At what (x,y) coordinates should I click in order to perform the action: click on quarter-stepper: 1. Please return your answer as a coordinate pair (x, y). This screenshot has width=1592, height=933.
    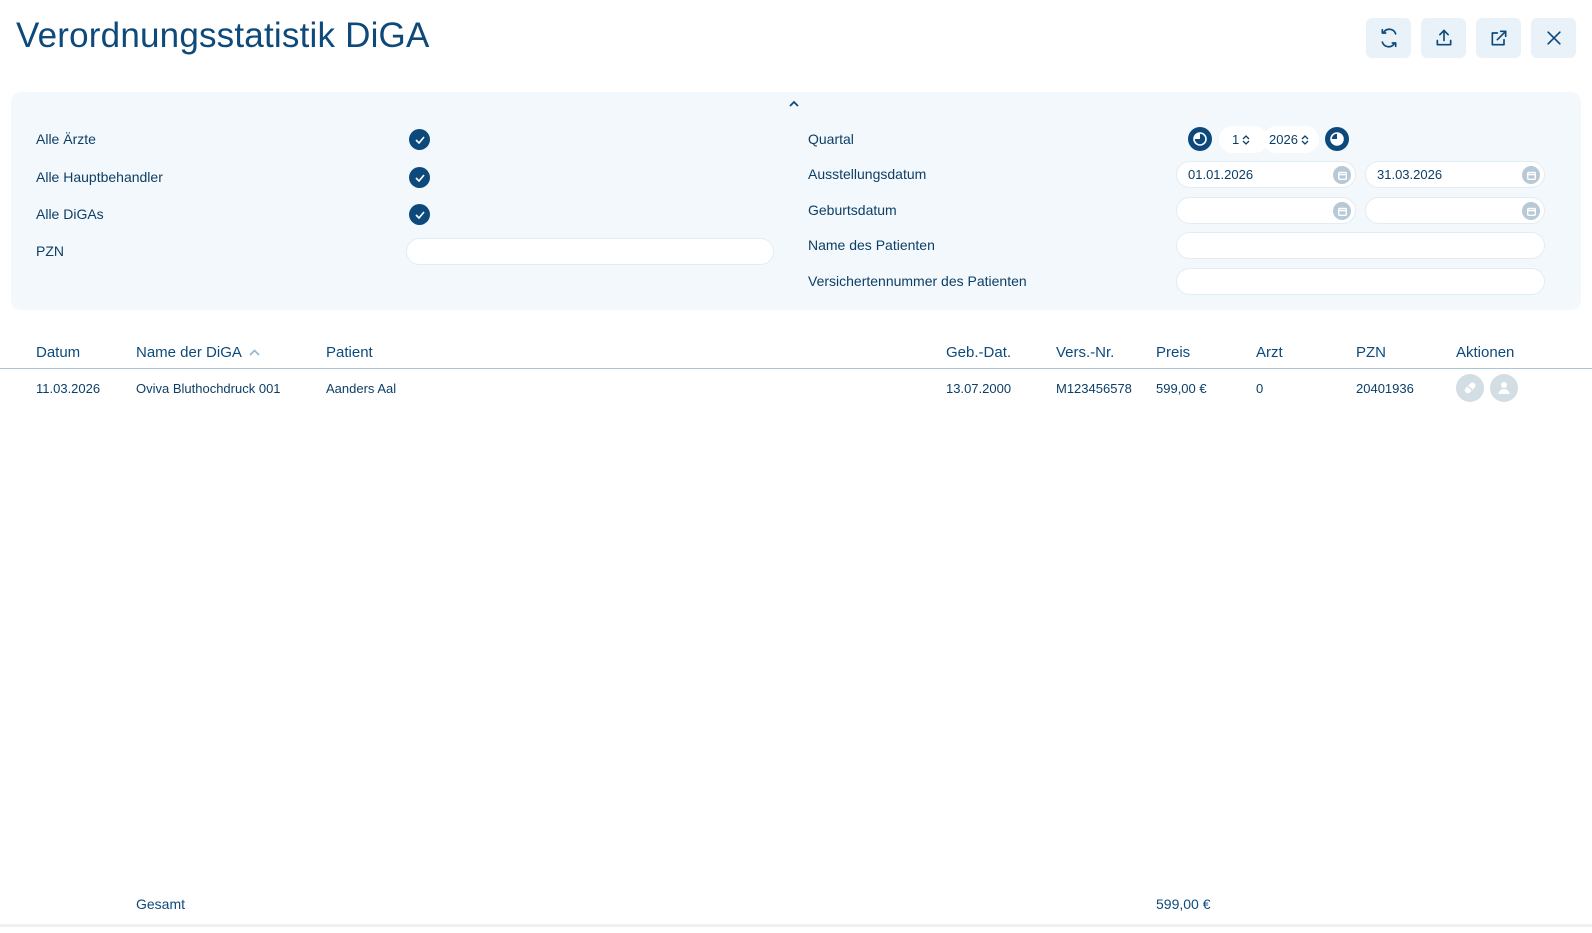
    Looking at the image, I should click on (1243, 139).